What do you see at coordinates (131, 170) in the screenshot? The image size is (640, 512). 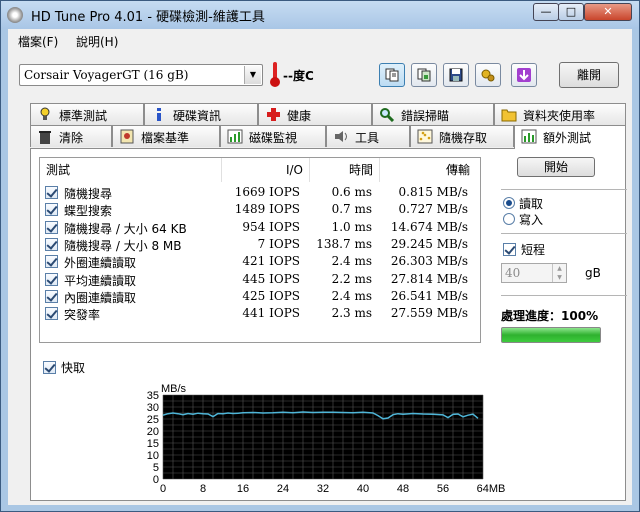 I see `header-test: 測試` at bounding box center [131, 170].